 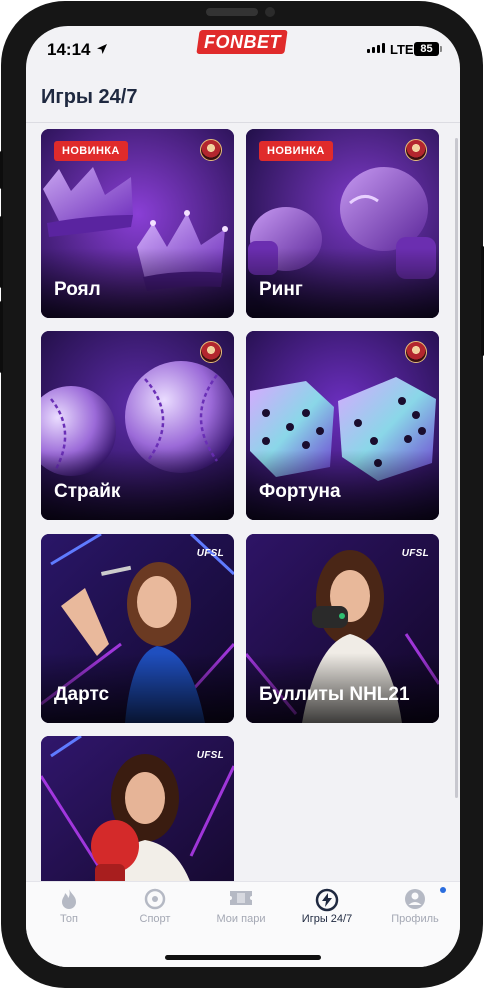 What do you see at coordinates (281, 289) in the screenshot?
I see `game-title: Ринг` at bounding box center [281, 289].